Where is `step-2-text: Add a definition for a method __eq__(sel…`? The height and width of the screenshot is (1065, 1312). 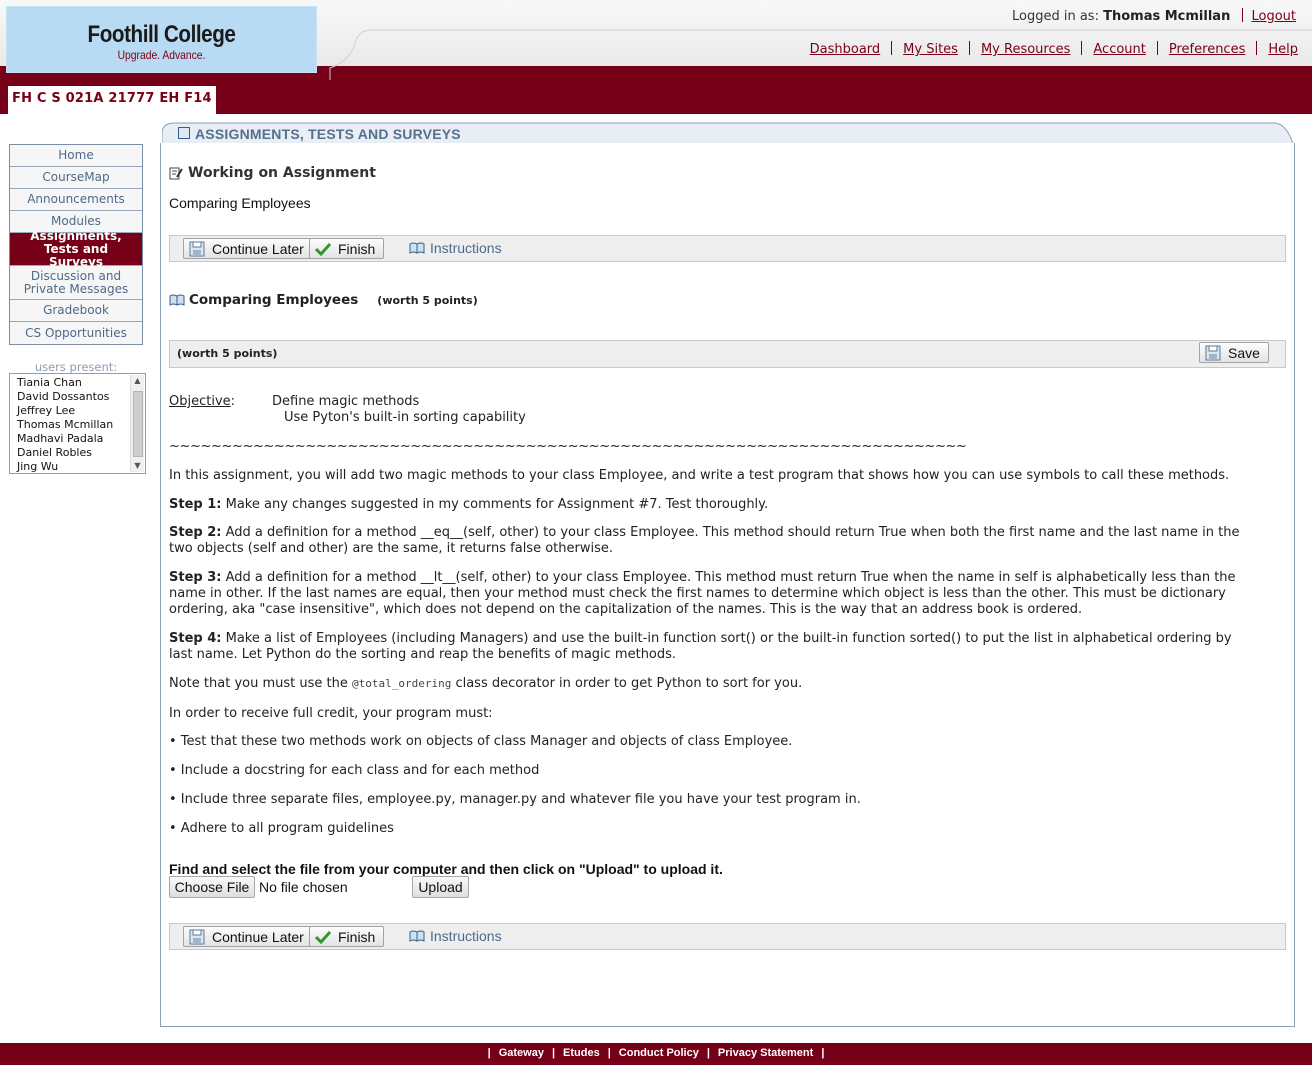
step-2-text: Add a definition for a method __eq__(sel… is located at coordinates (704, 540).